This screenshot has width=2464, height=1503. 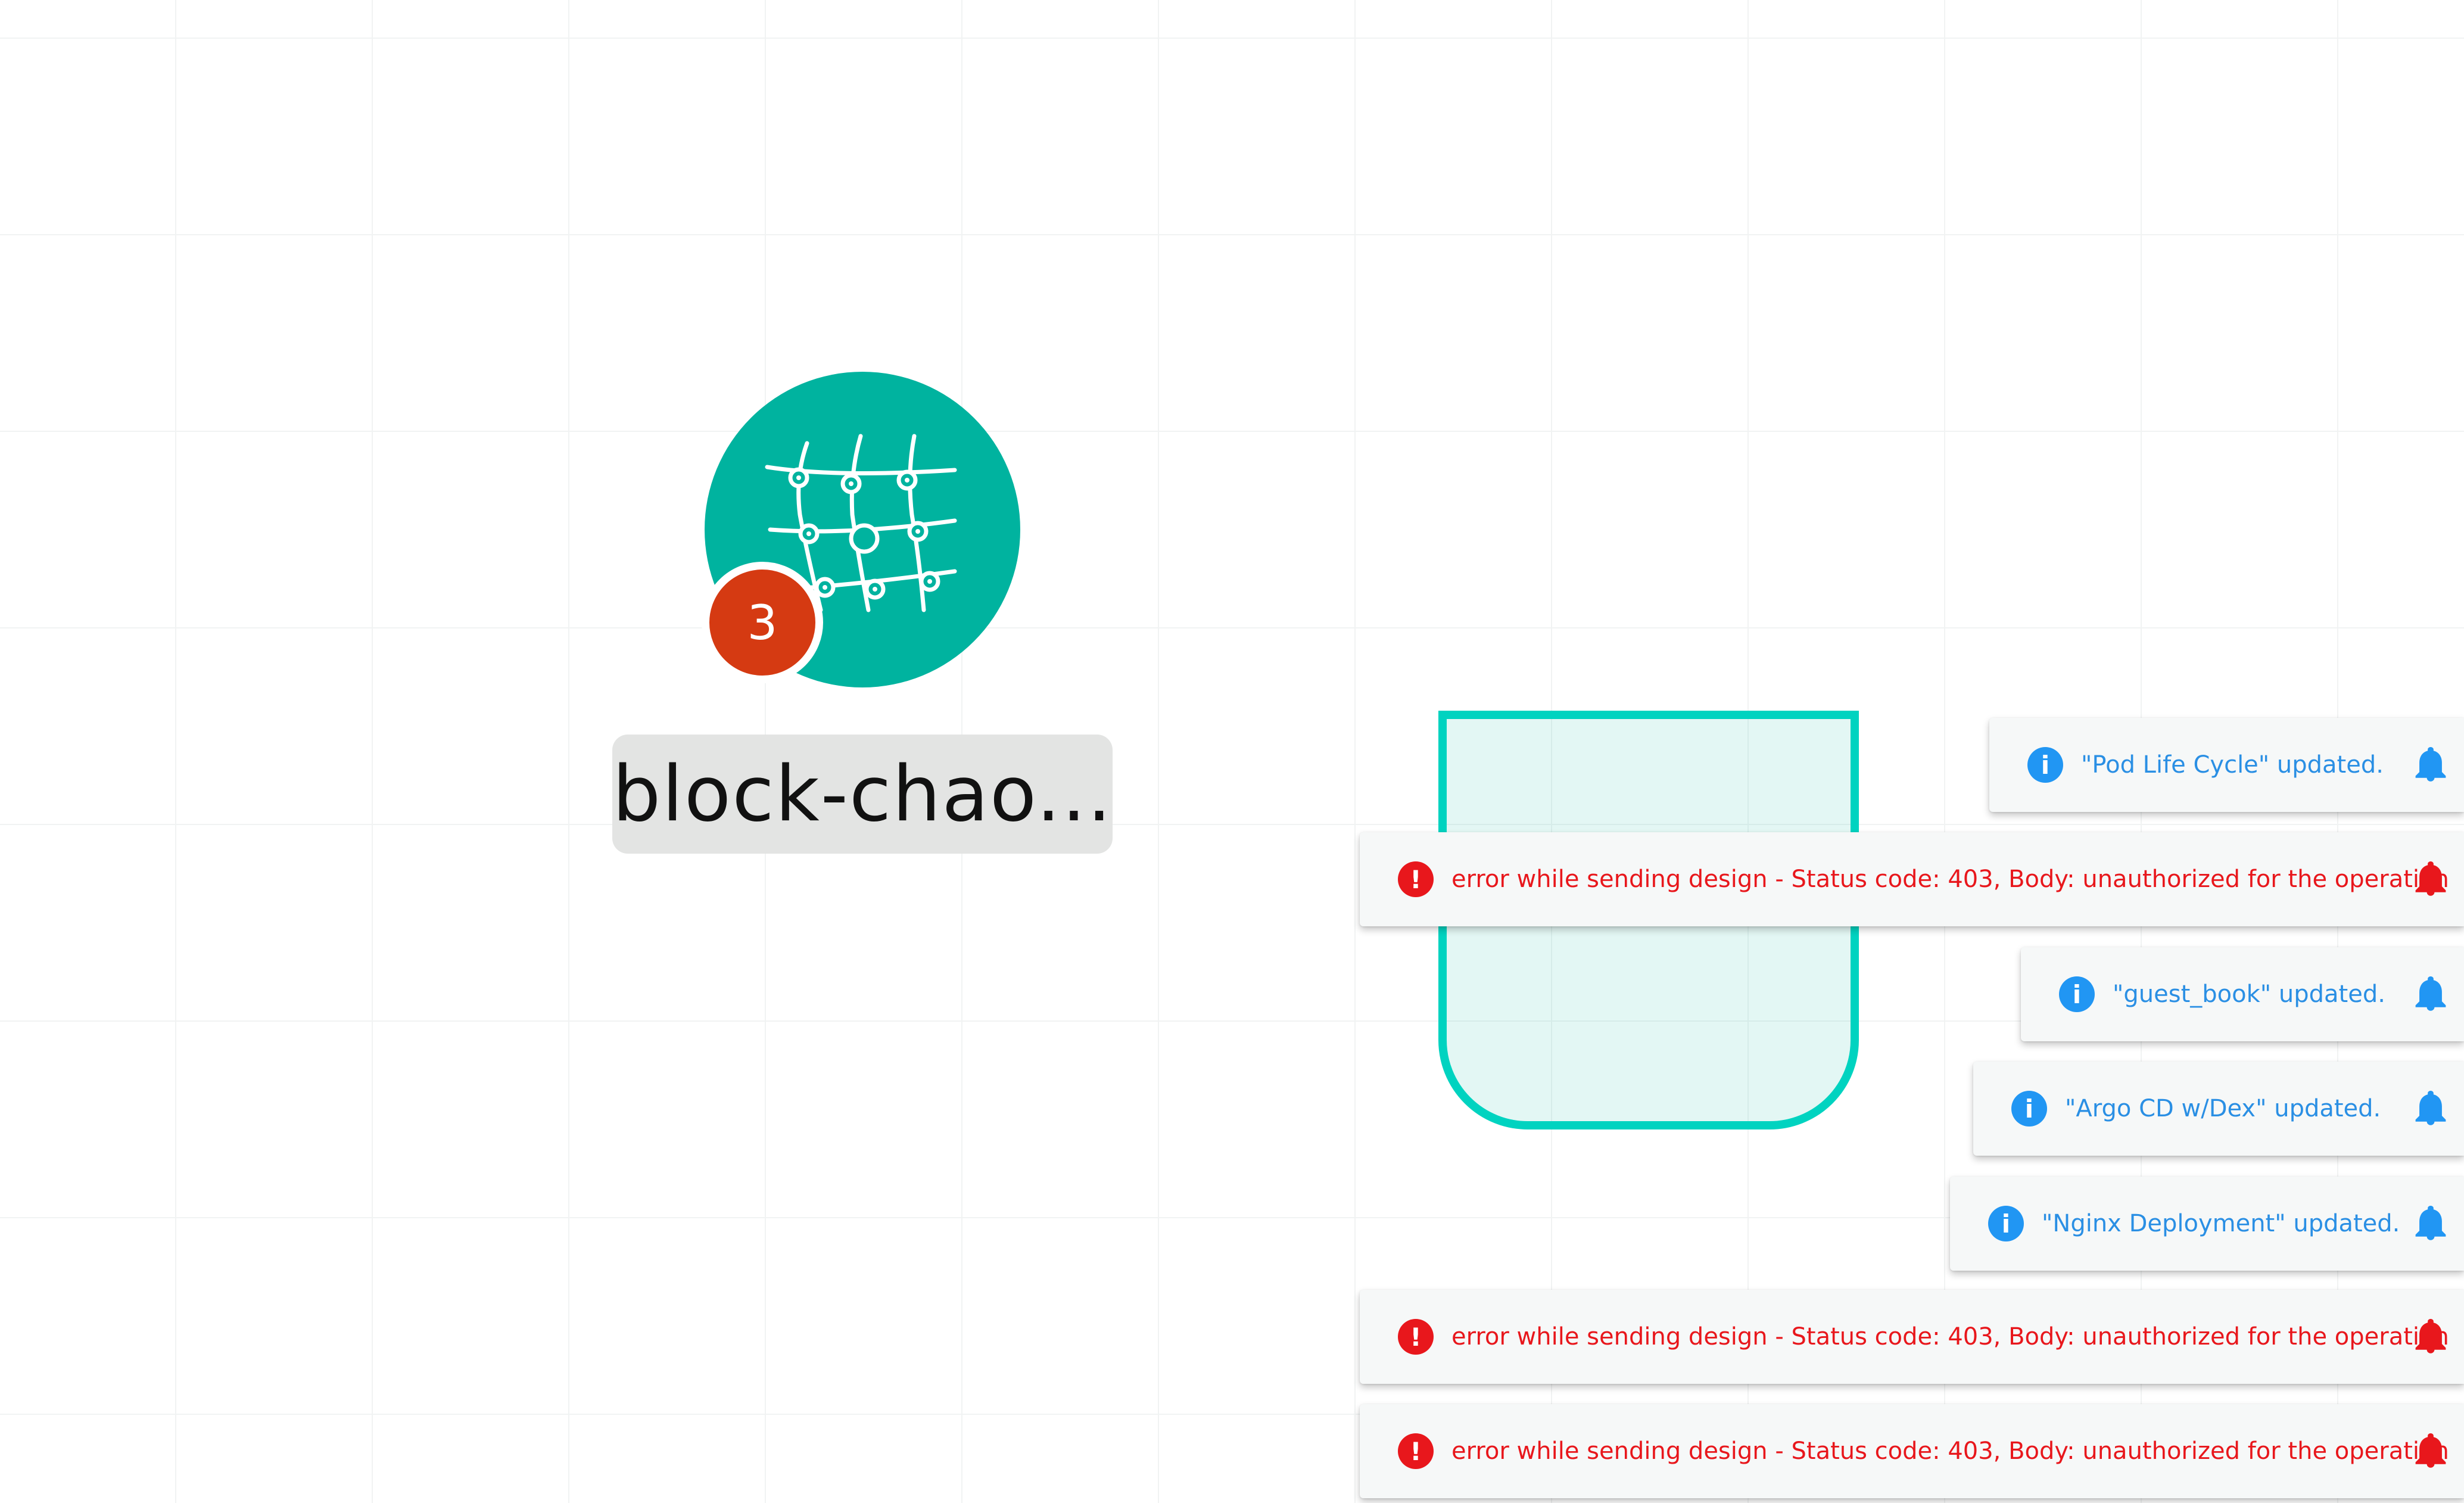 What do you see at coordinates (2249, 995) in the screenshot?
I see `notification-message: "guest_book" updated.` at bounding box center [2249, 995].